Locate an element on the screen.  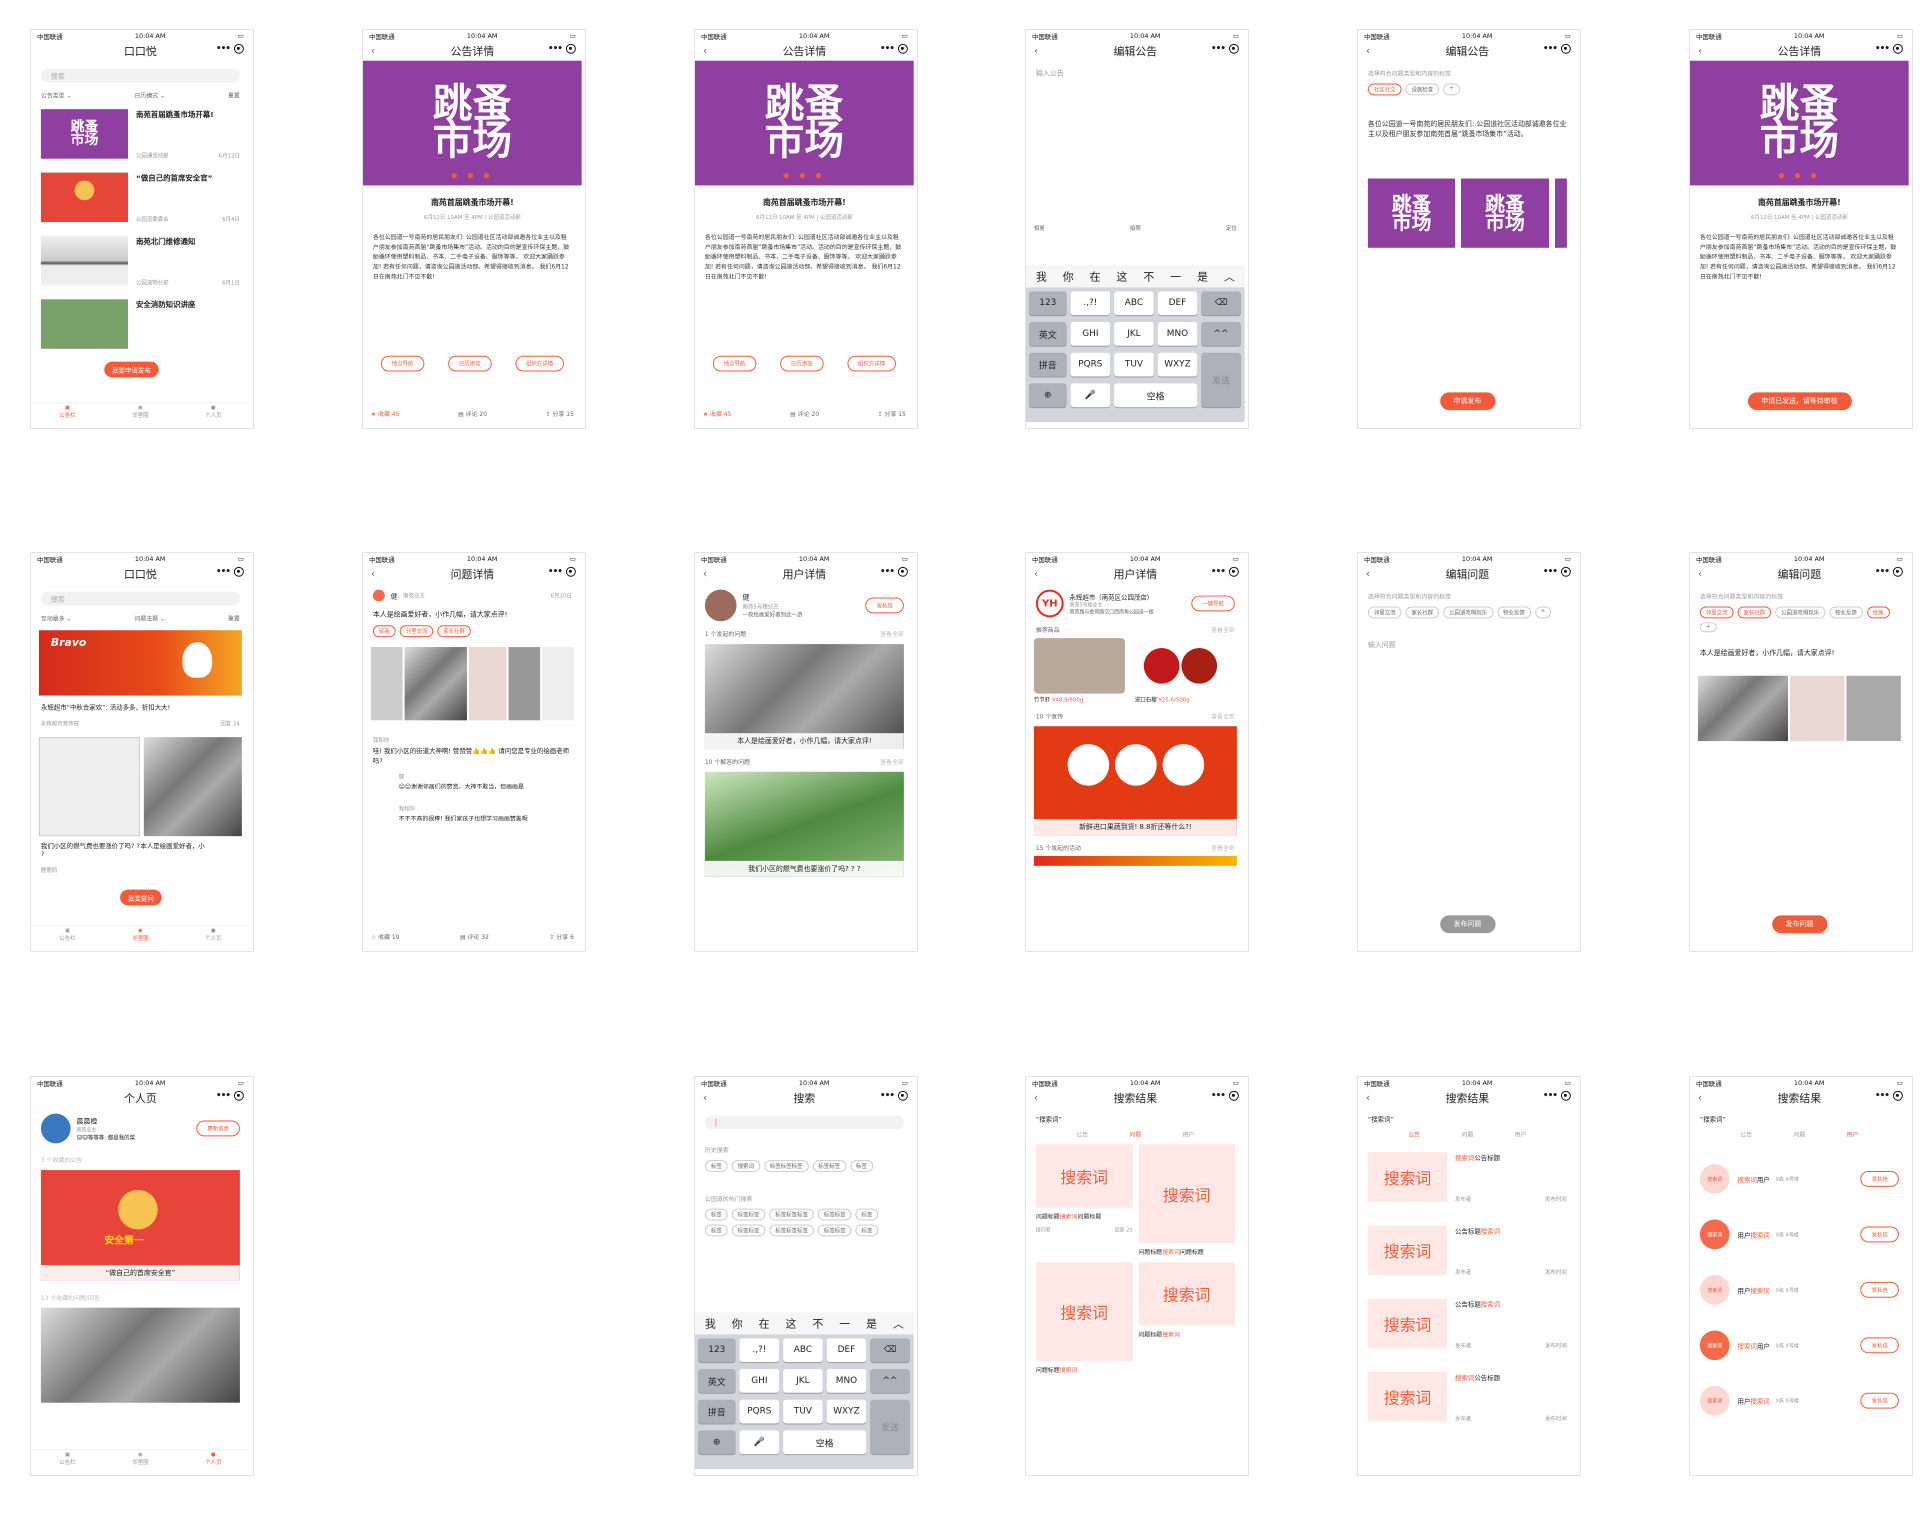
question-card: 我们小区的燃气费也要涨价了吗? ? ? is located at coordinates (804, 824).